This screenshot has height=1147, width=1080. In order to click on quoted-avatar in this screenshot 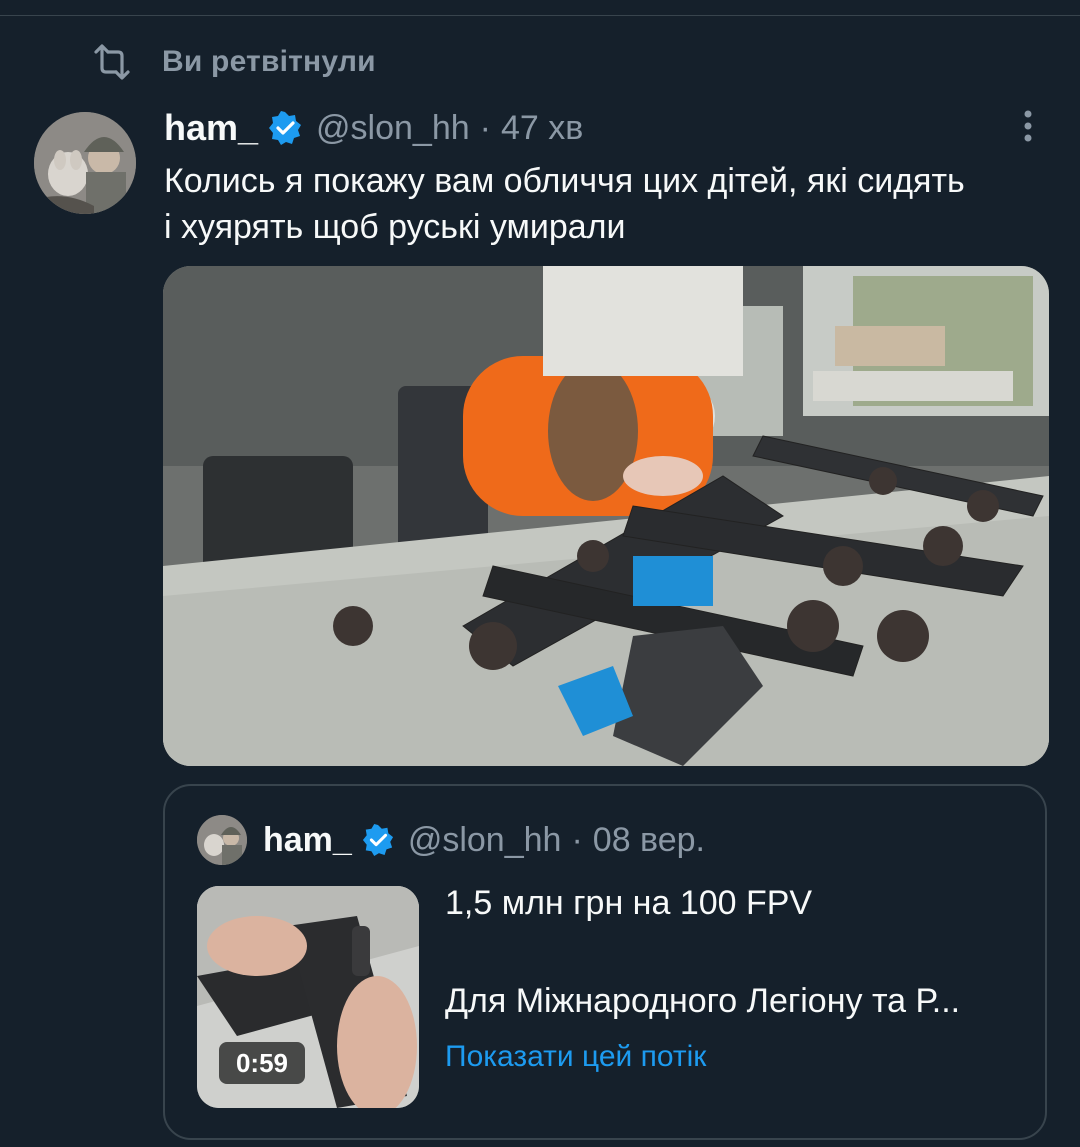, I will do `click(222, 840)`.